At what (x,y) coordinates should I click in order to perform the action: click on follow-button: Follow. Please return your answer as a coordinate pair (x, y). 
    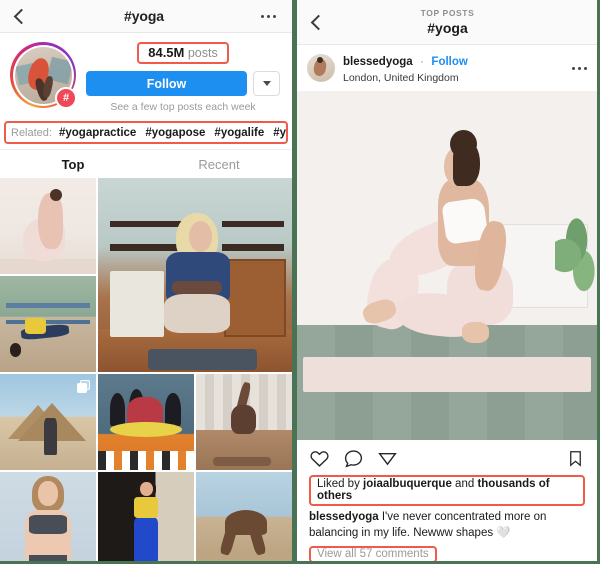
    Looking at the image, I should click on (166, 83).